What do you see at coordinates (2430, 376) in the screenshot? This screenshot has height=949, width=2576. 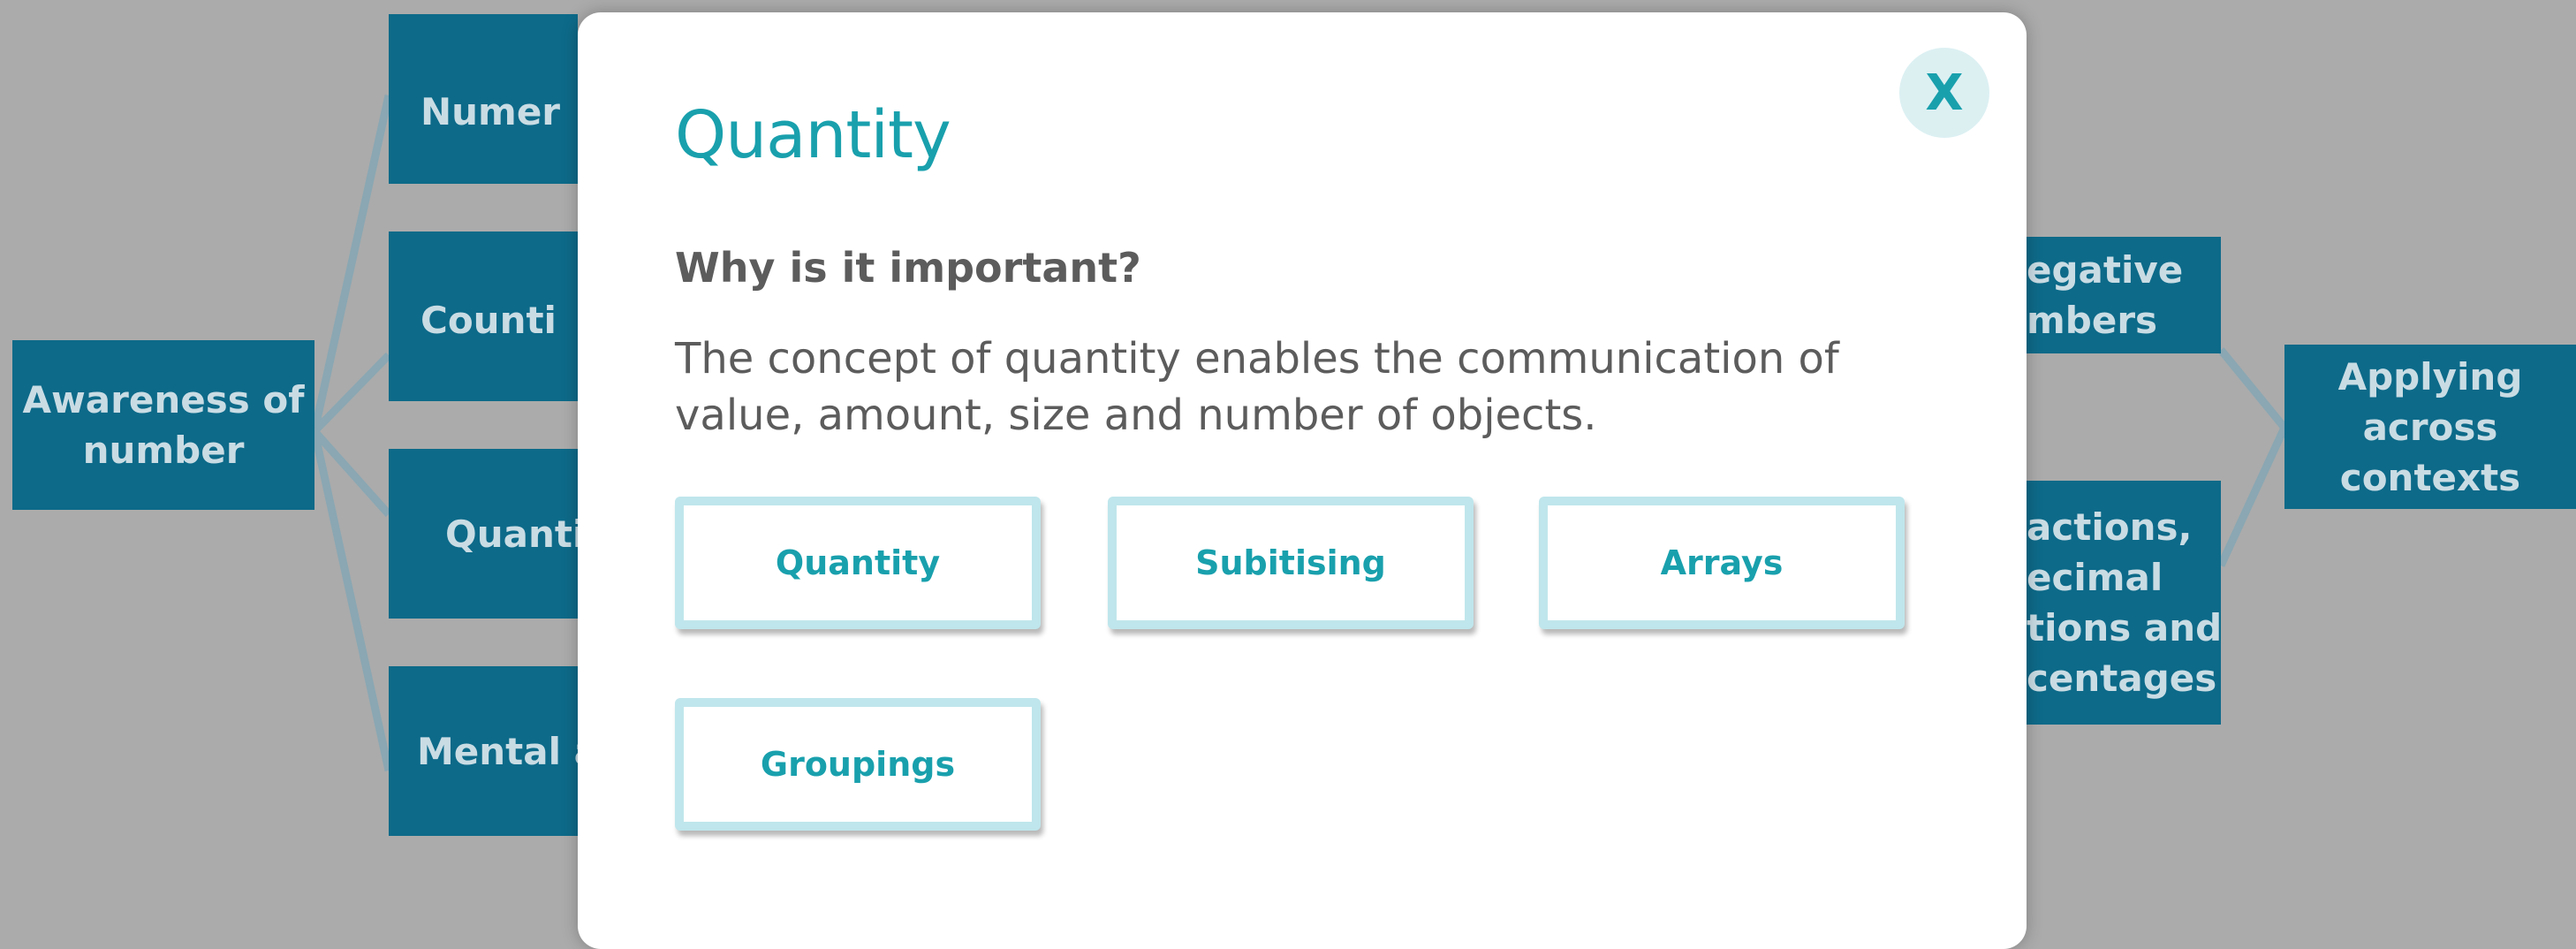 I see `node-label: Applying` at bounding box center [2430, 376].